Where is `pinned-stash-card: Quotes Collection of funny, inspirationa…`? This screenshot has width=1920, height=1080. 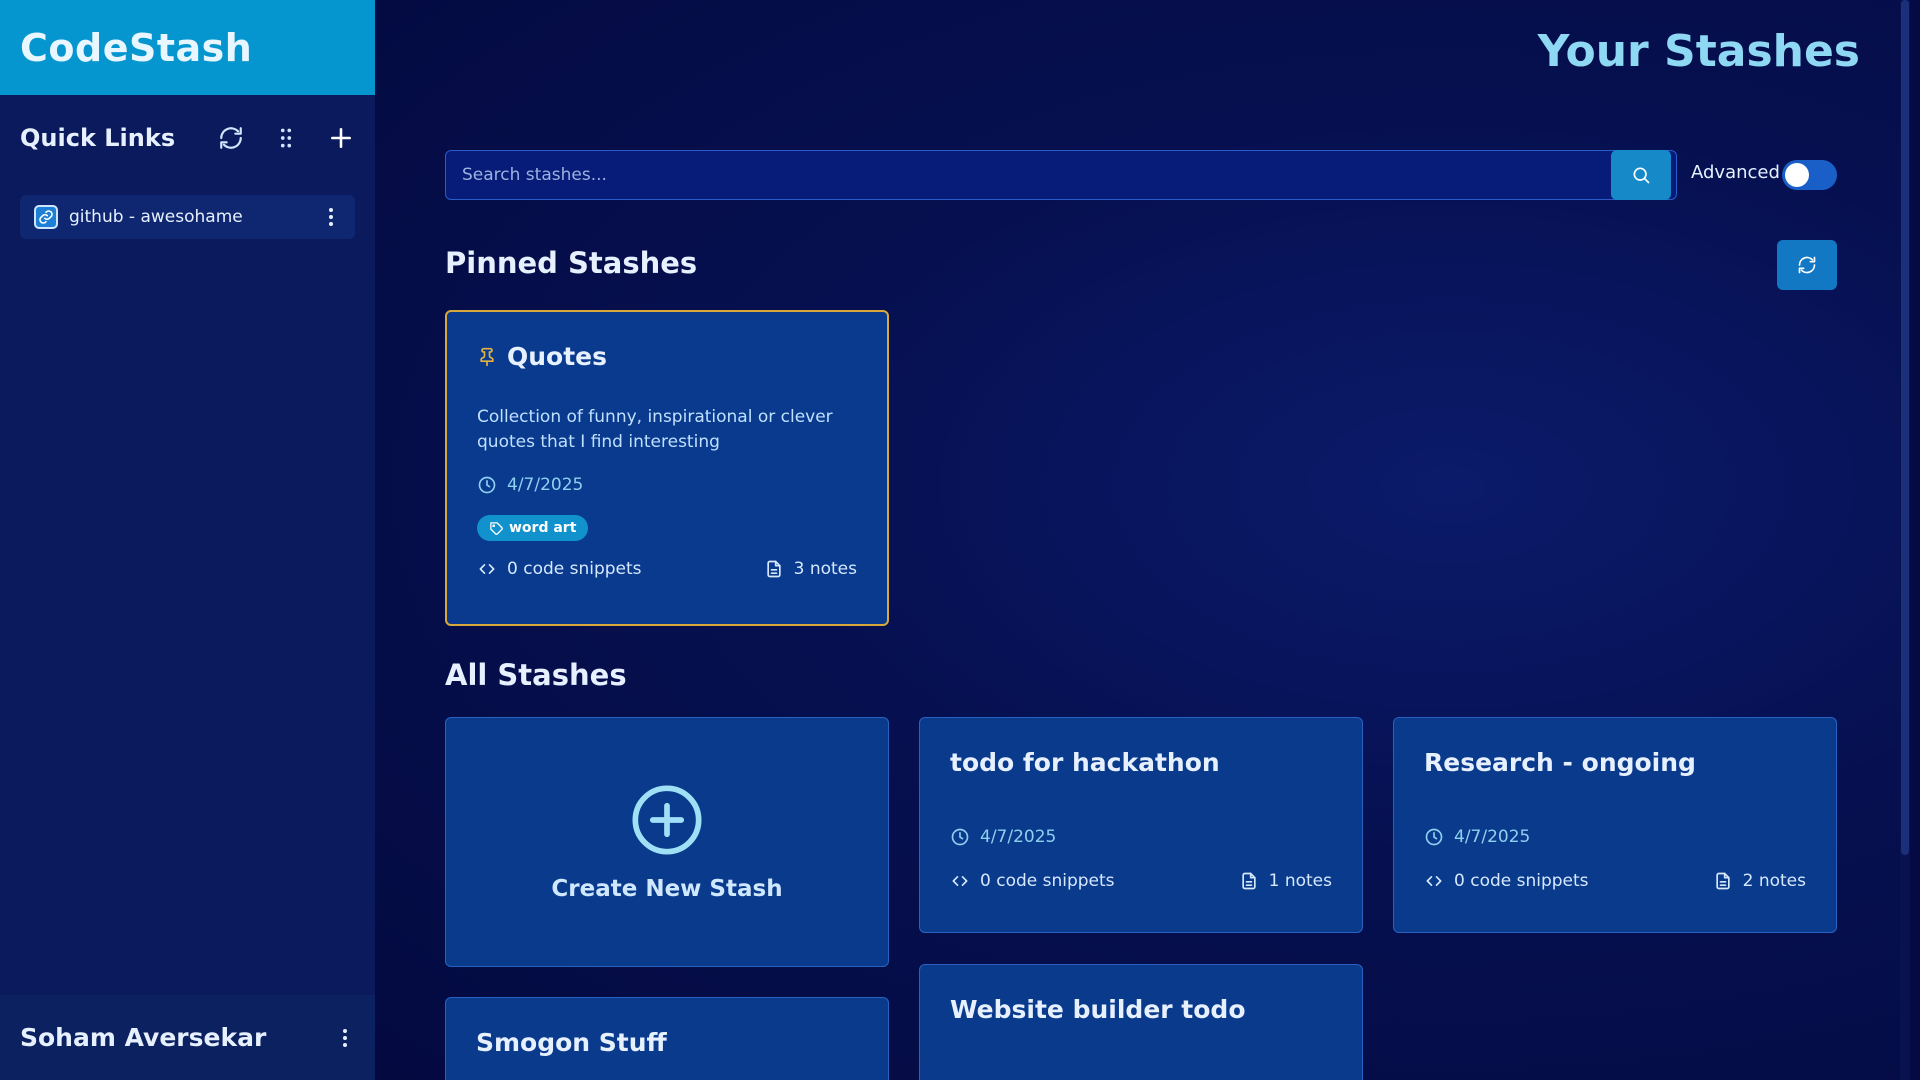
pinned-stash-card: Quotes Collection of funny, inspirationa… is located at coordinates (667, 468).